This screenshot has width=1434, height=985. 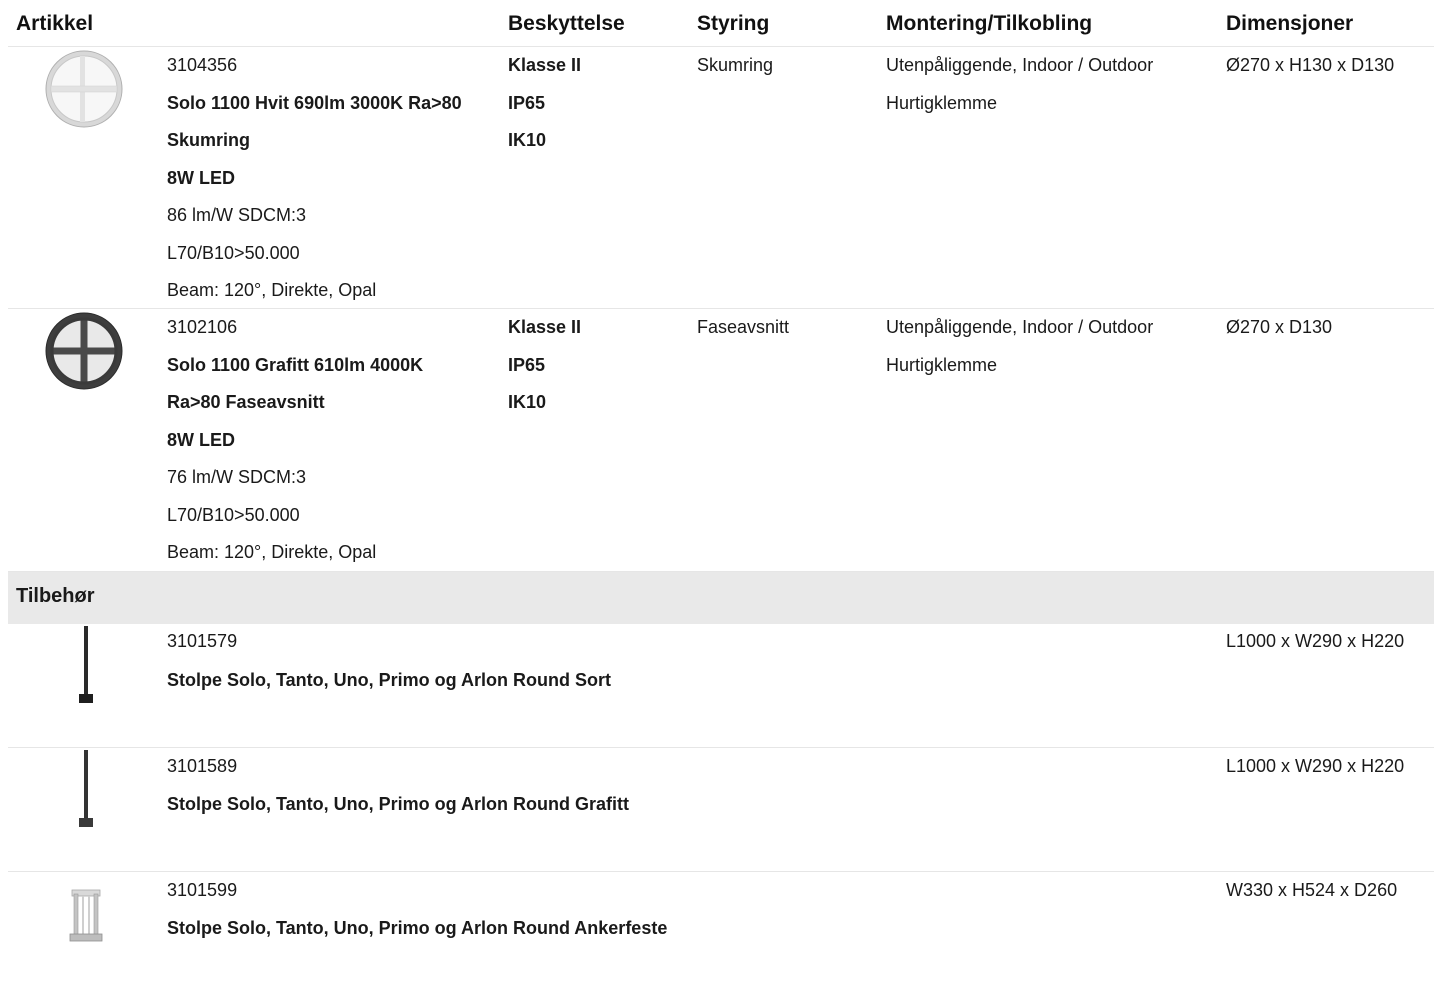 I want to click on white-bulkhead-light-icon, so click(x=84, y=91).